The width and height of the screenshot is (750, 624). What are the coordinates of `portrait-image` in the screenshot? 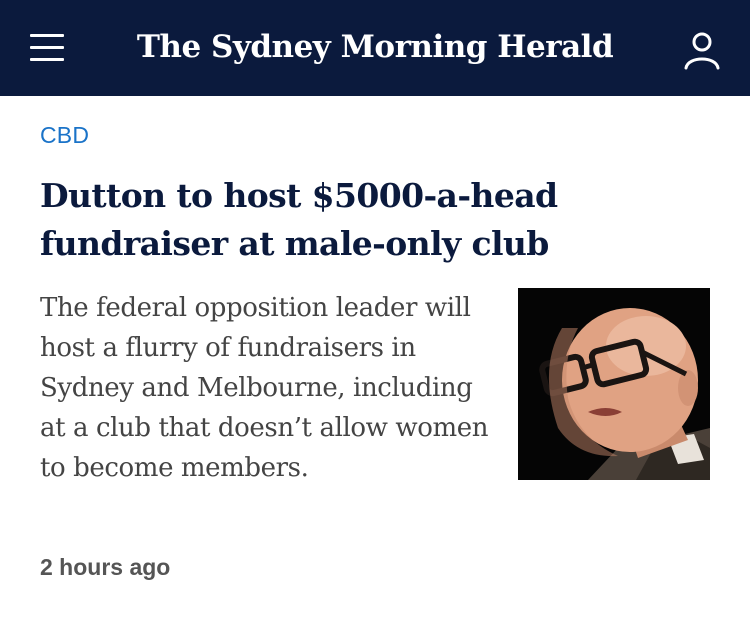 It's located at (614, 384).